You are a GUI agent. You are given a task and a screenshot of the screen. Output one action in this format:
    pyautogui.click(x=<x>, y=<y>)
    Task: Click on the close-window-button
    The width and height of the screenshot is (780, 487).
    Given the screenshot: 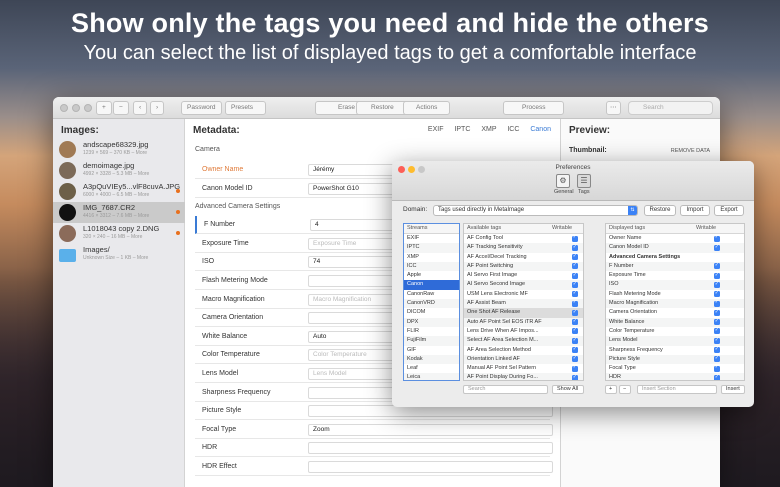 What is the action you would take?
    pyautogui.click(x=64, y=108)
    